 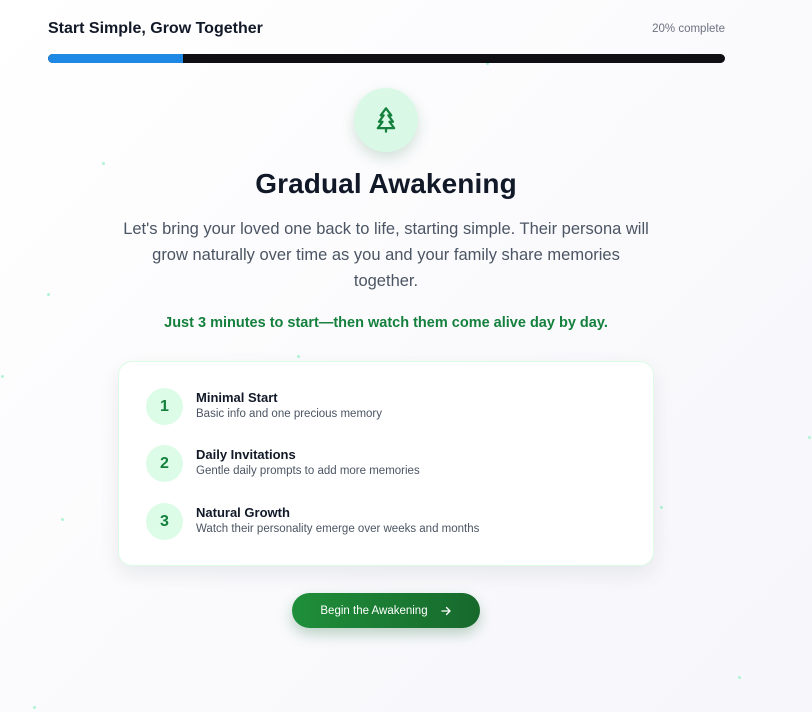 I want to click on arrow-right-icon, so click(x=445, y=610).